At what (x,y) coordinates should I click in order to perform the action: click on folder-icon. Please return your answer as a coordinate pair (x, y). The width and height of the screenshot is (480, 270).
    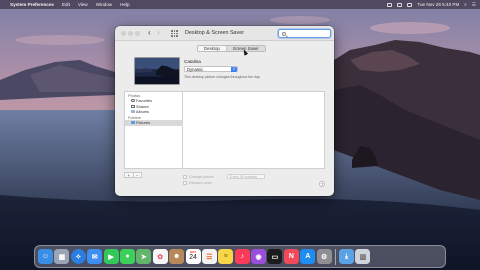
    Looking at the image, I should click on (133, 123).